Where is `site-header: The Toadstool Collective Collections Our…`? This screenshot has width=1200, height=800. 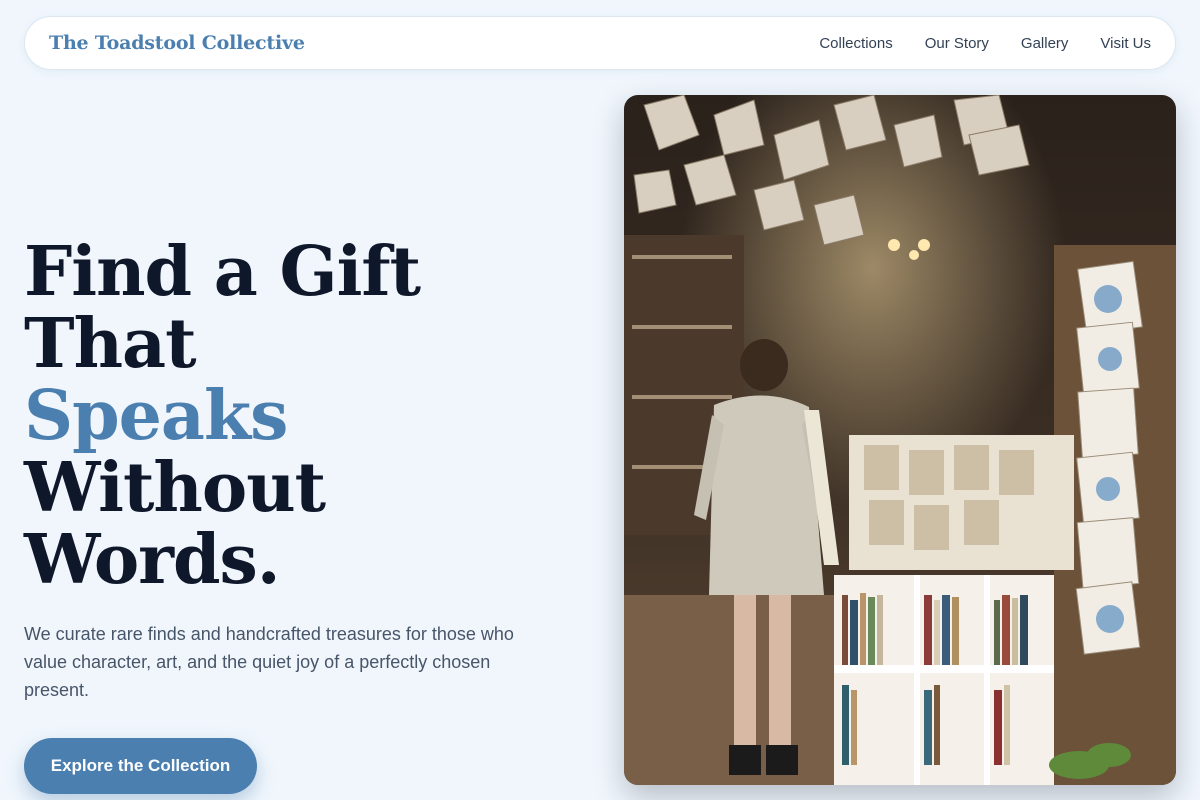 site-header: The Toadstool Collective Collections Our… is located at coordinates (600, 43).